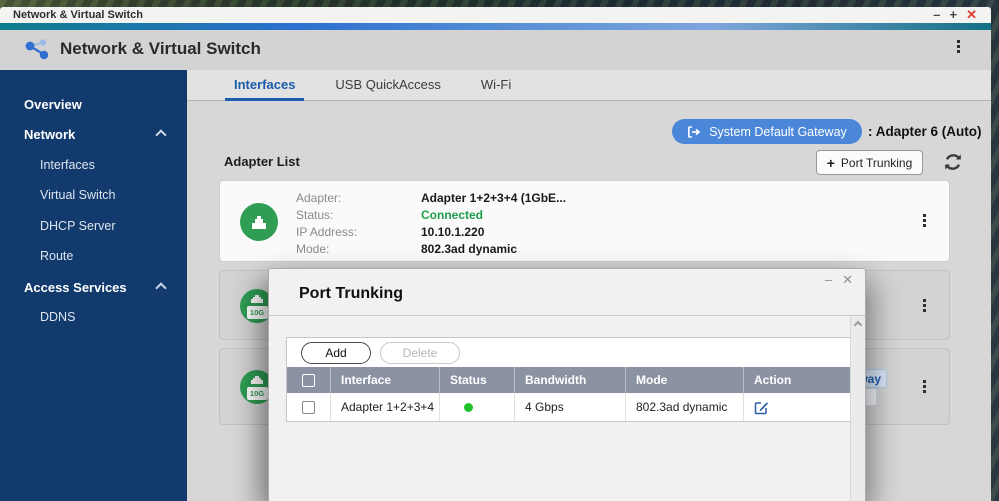  Describe the element at coordinates (420, 352) in the screenshot. I see `delete-button: Delete` at that location.